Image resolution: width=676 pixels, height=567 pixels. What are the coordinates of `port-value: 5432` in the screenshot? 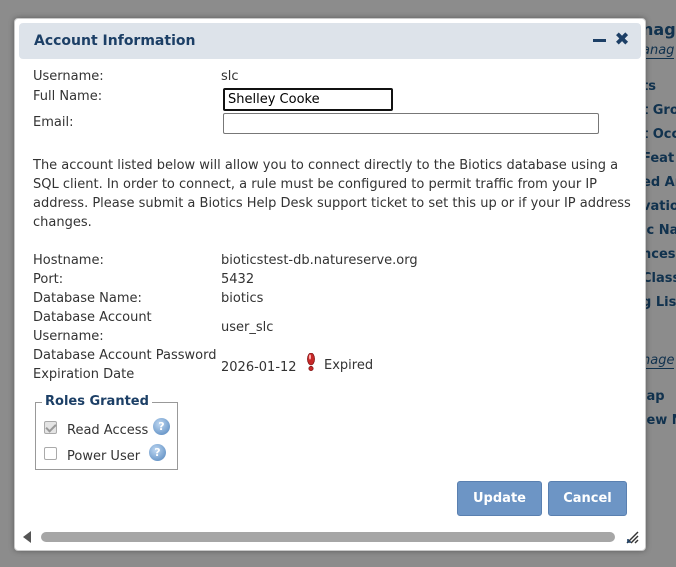 It's located at (238, 279).